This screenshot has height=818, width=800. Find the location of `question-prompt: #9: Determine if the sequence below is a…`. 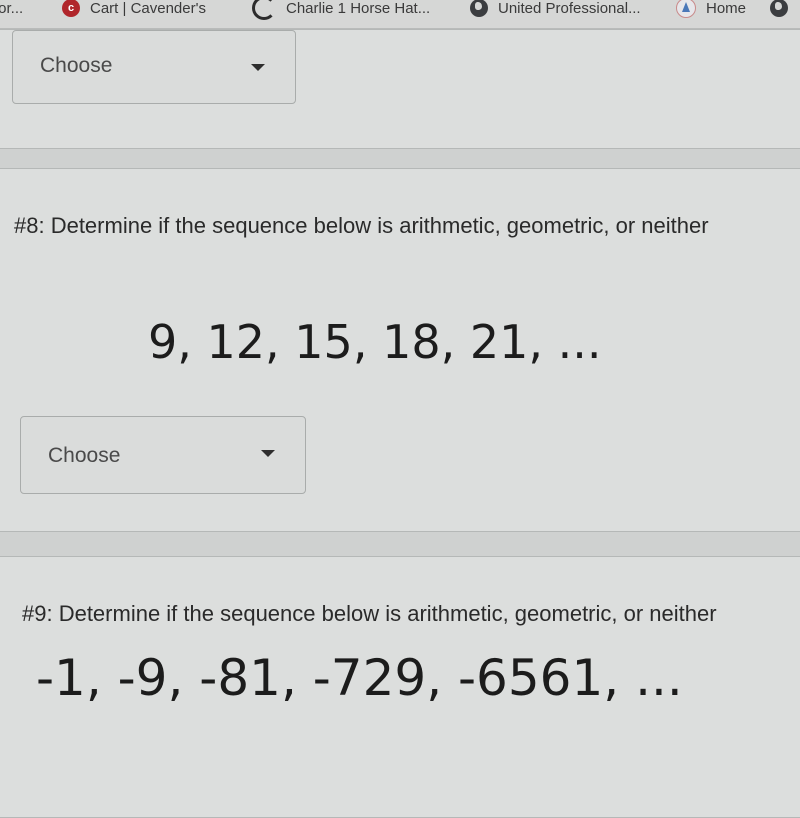

question-prompt: #9: Determine if the sequence below is a… is located at coordinates (369, 613).